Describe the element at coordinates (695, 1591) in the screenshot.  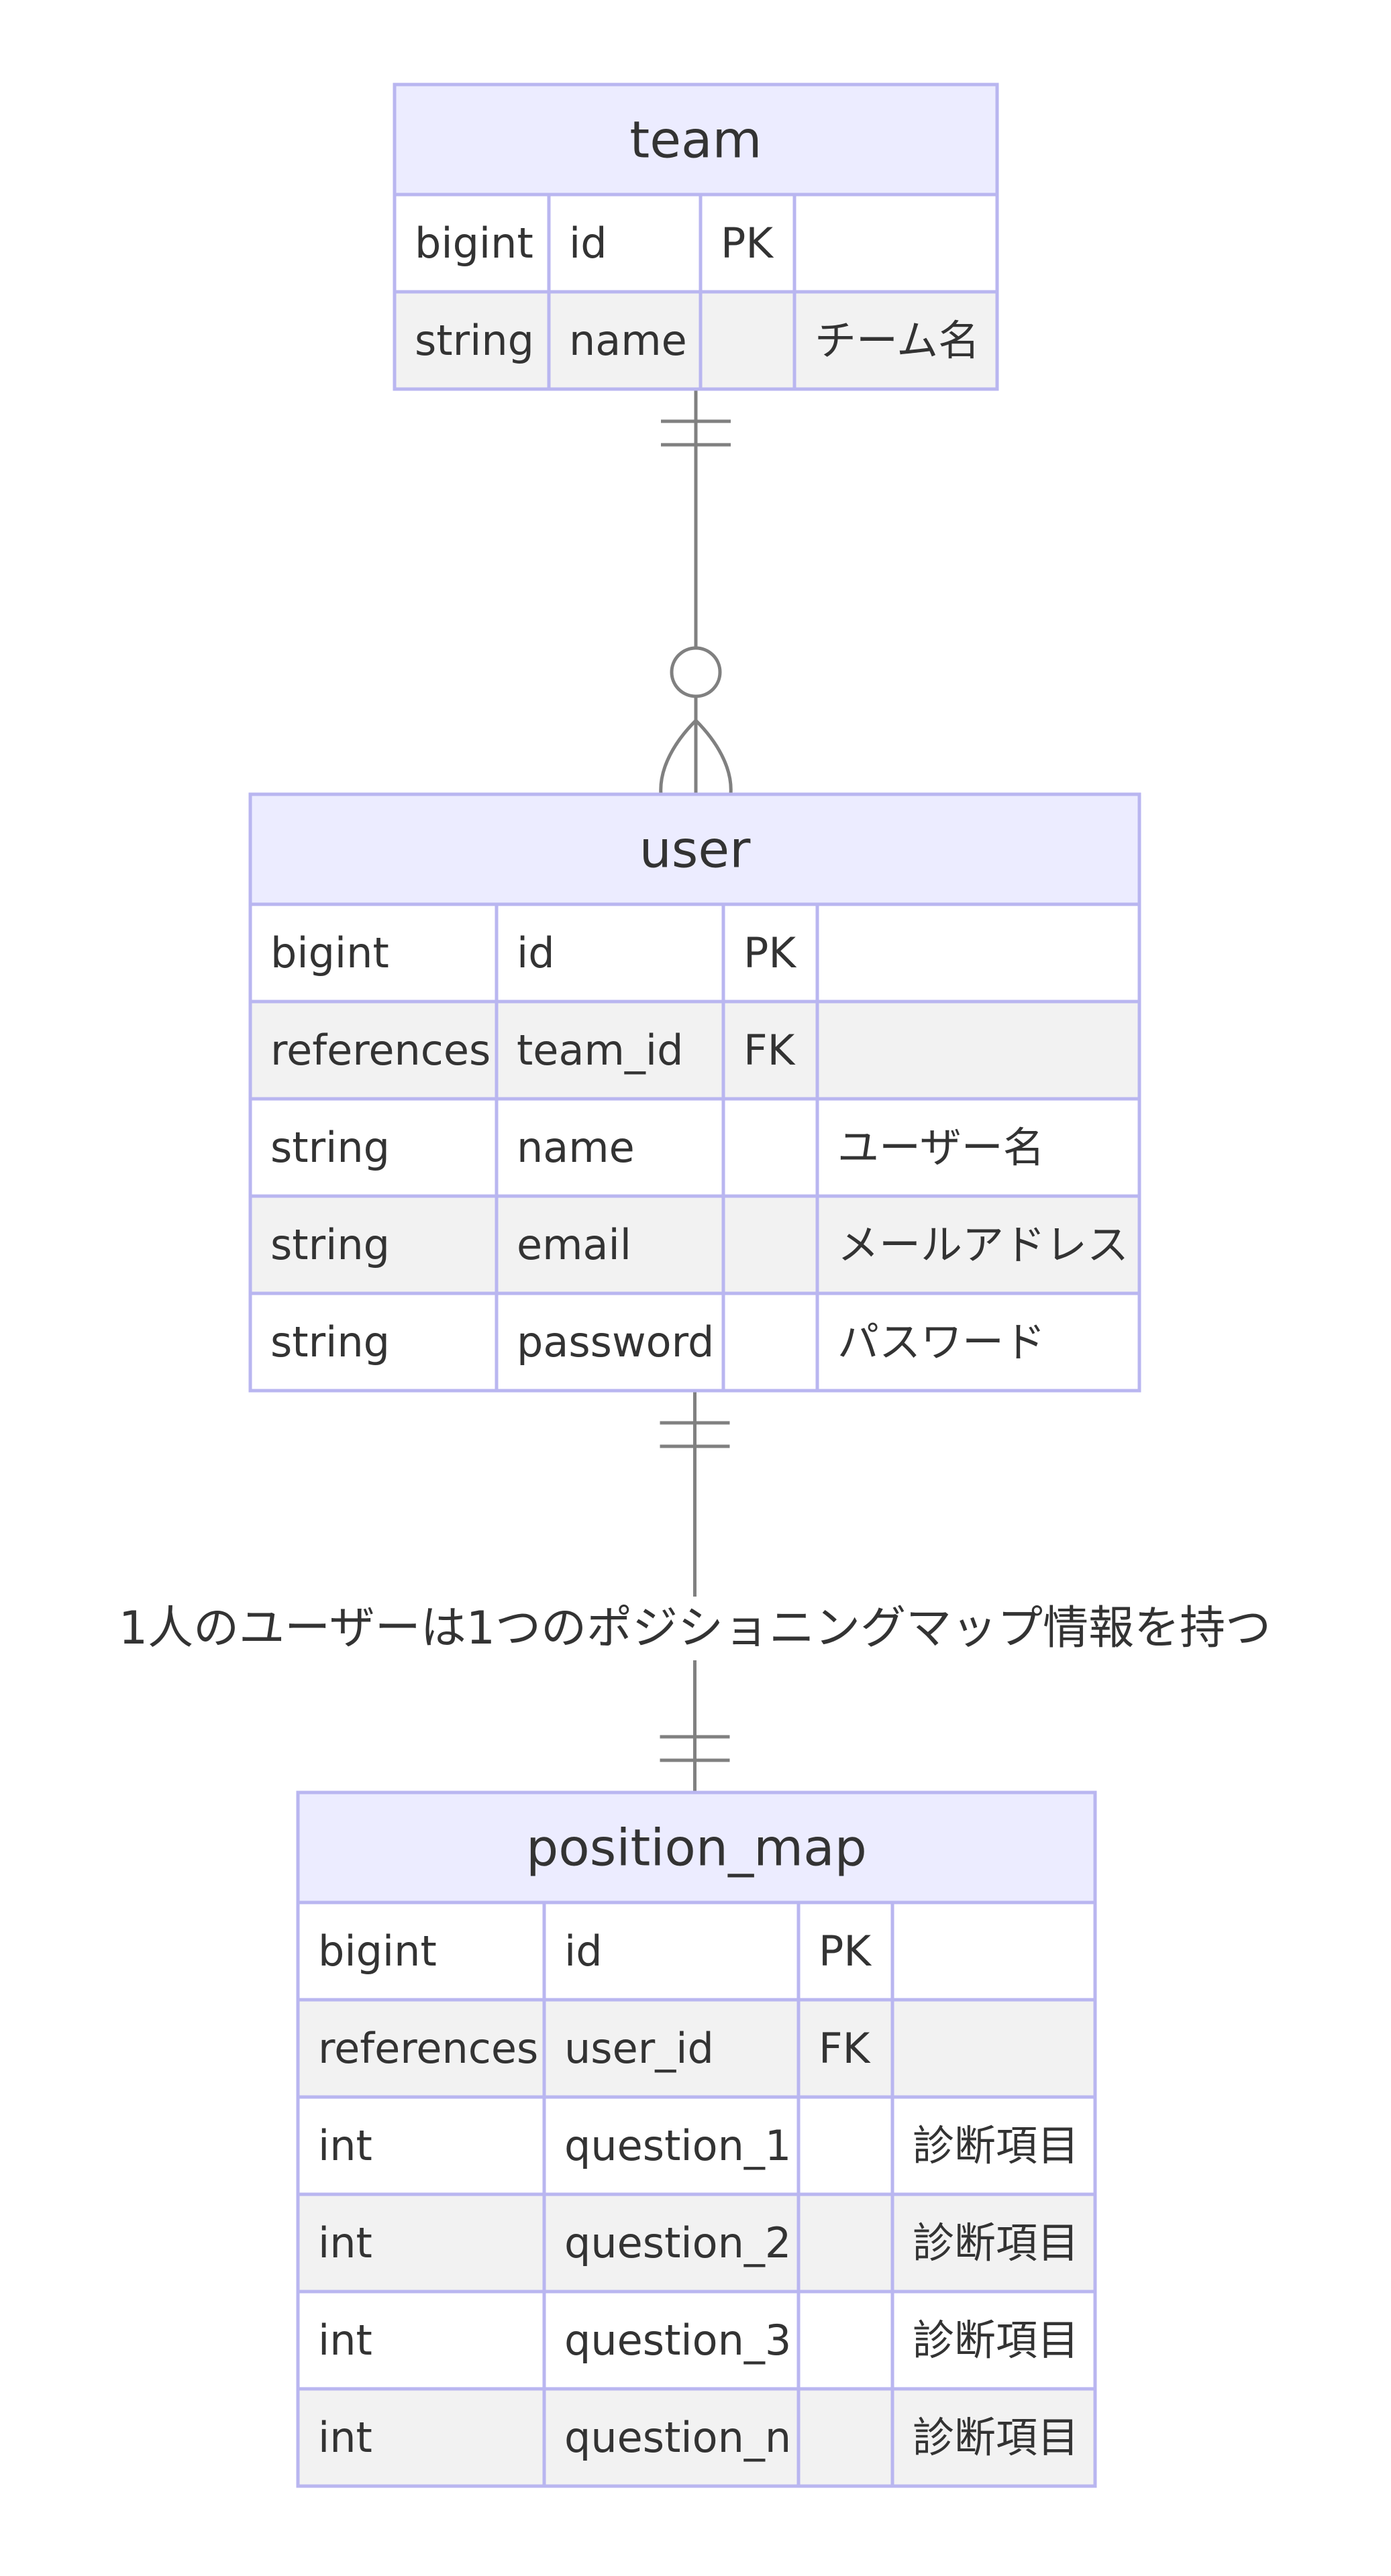
I see `relationship-user-position_map` at that location.